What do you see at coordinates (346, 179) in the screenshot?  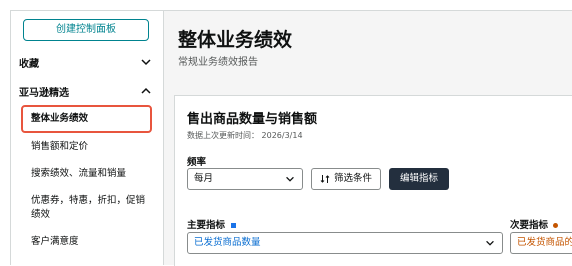 I see `filter-button: 筛选条件` at bounding box center [346, 179].